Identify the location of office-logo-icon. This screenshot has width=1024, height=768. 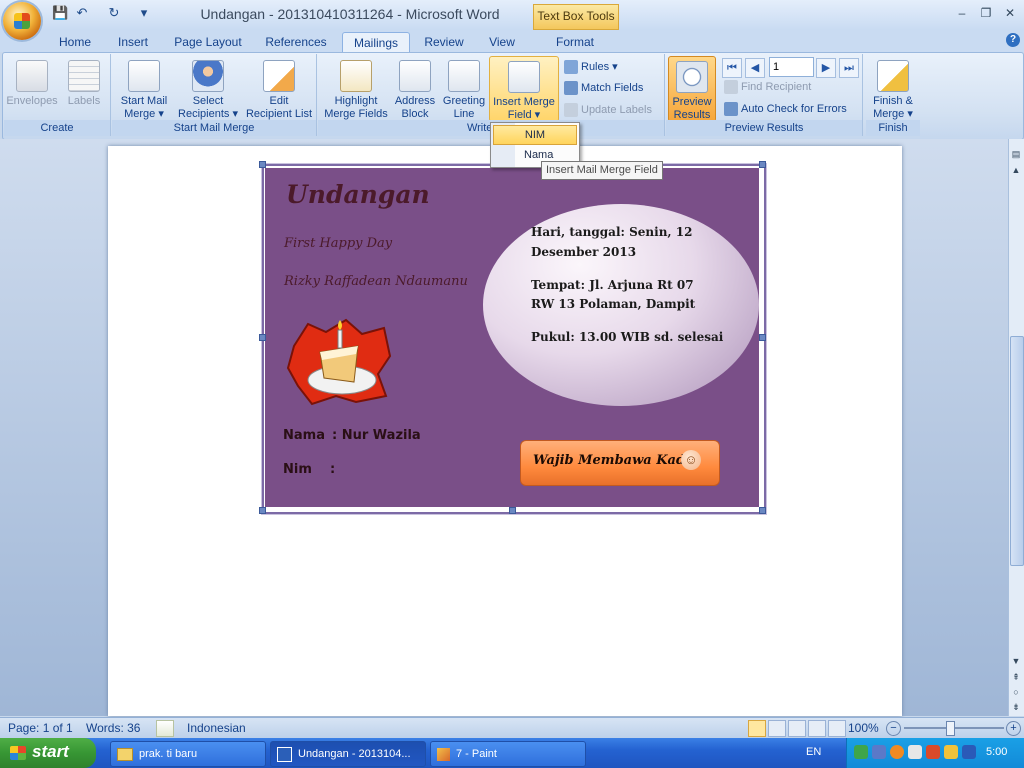
(22, 21).